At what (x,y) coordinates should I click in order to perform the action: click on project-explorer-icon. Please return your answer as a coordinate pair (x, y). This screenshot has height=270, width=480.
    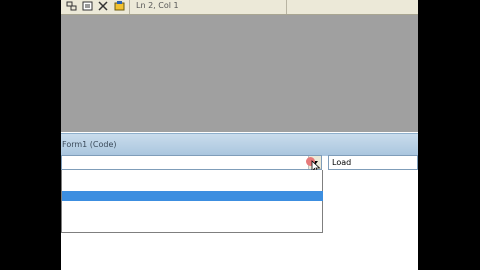
    Looking at the image, I should click on (71, 6).